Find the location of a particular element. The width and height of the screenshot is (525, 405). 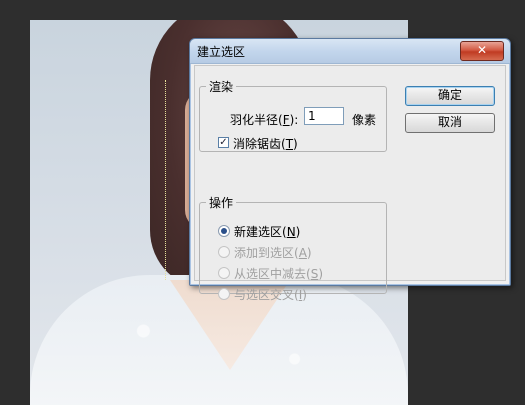

antialias-hotkey: T is located at coordinates (289, 144).